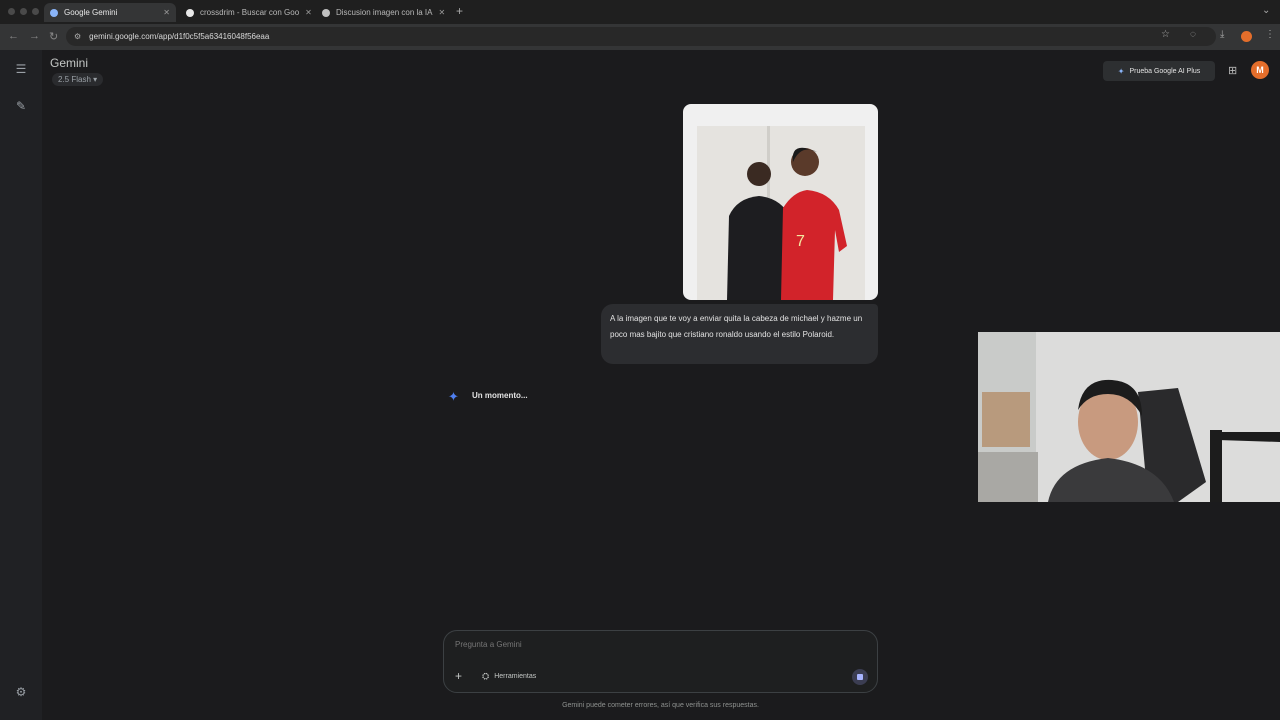 The image size is (1280, 720). Describe the element at coordinates (1121, 71) in the screenshot. I see `sparkle-icon: ✦` at that location.